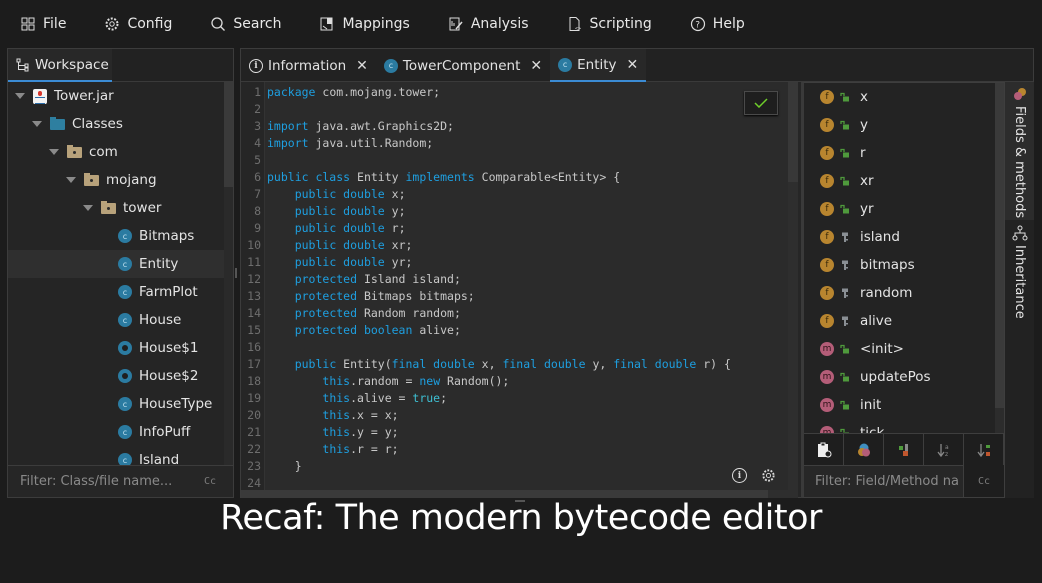  I want to click on menu-analysis: Analysis, so click(488, 24).